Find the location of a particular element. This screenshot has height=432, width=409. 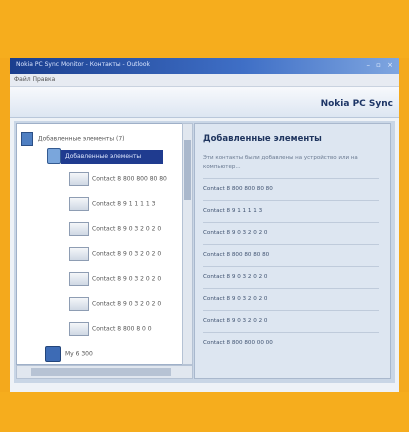

menu-label: Файл Правка is located at coordinates (34, 79).